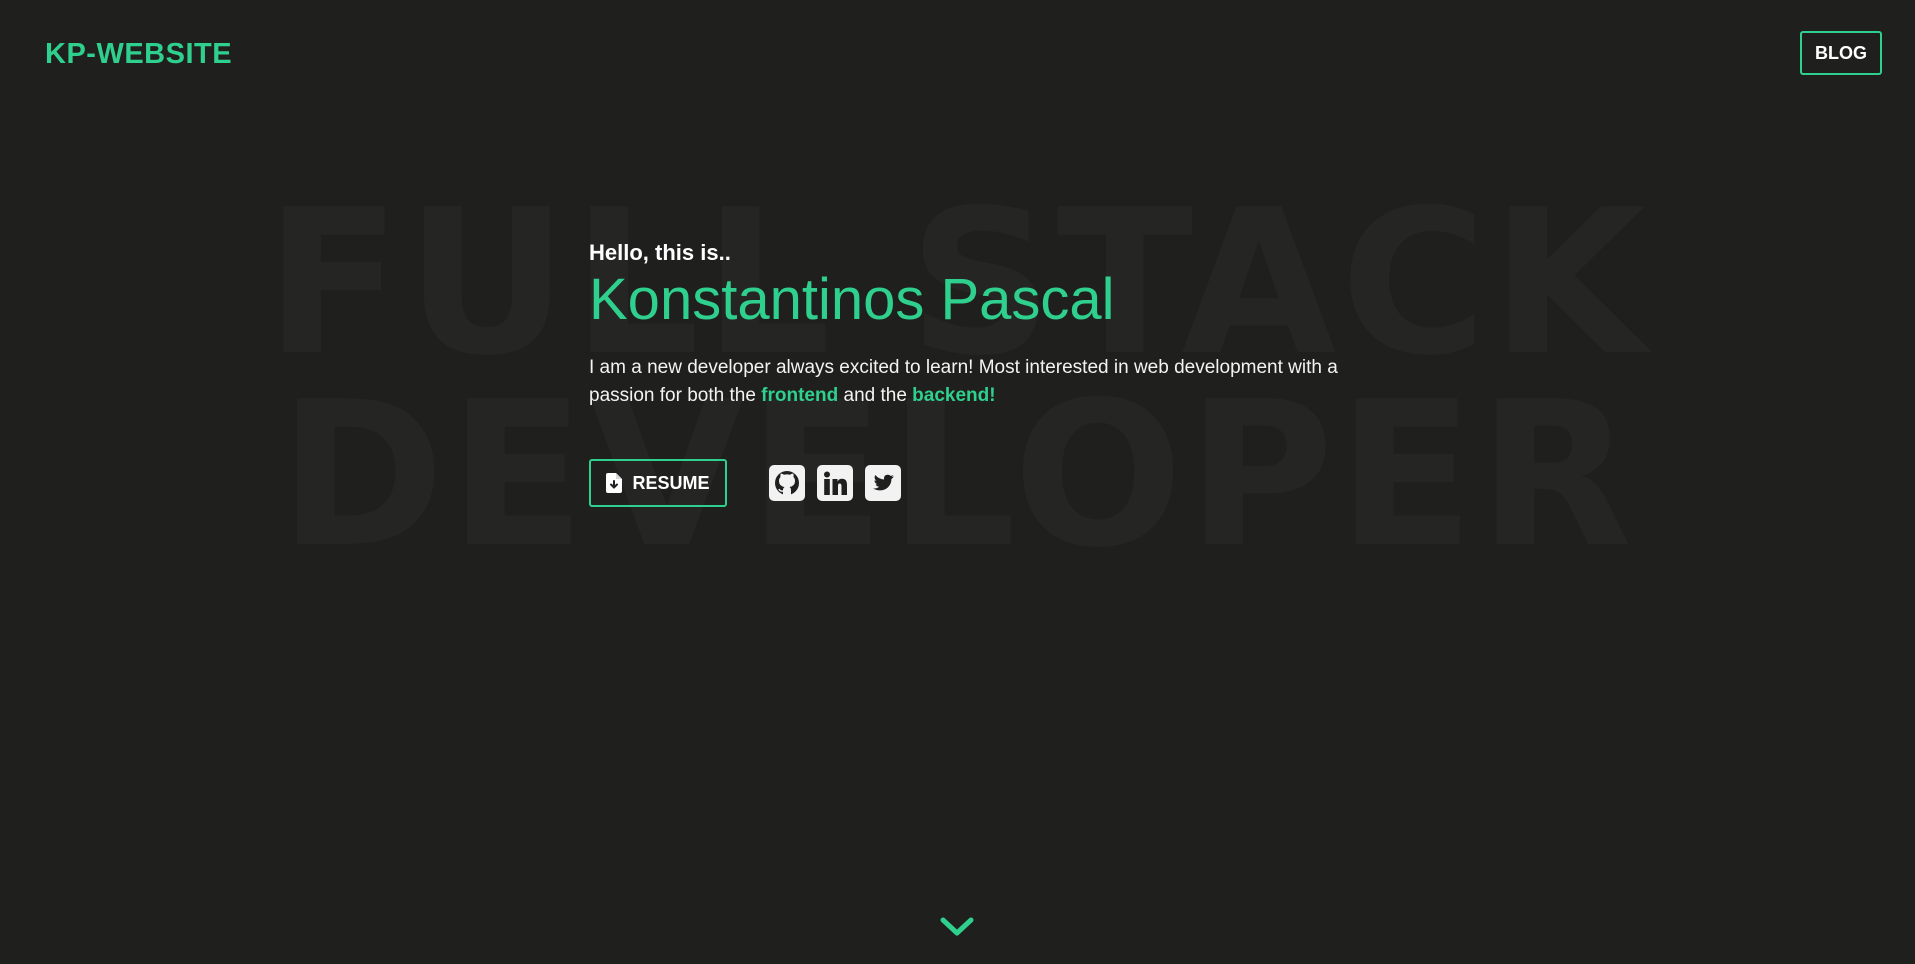  Describe the element at coordinates (614, 483) in the screenshot. I see `file-download-icon` at that location.